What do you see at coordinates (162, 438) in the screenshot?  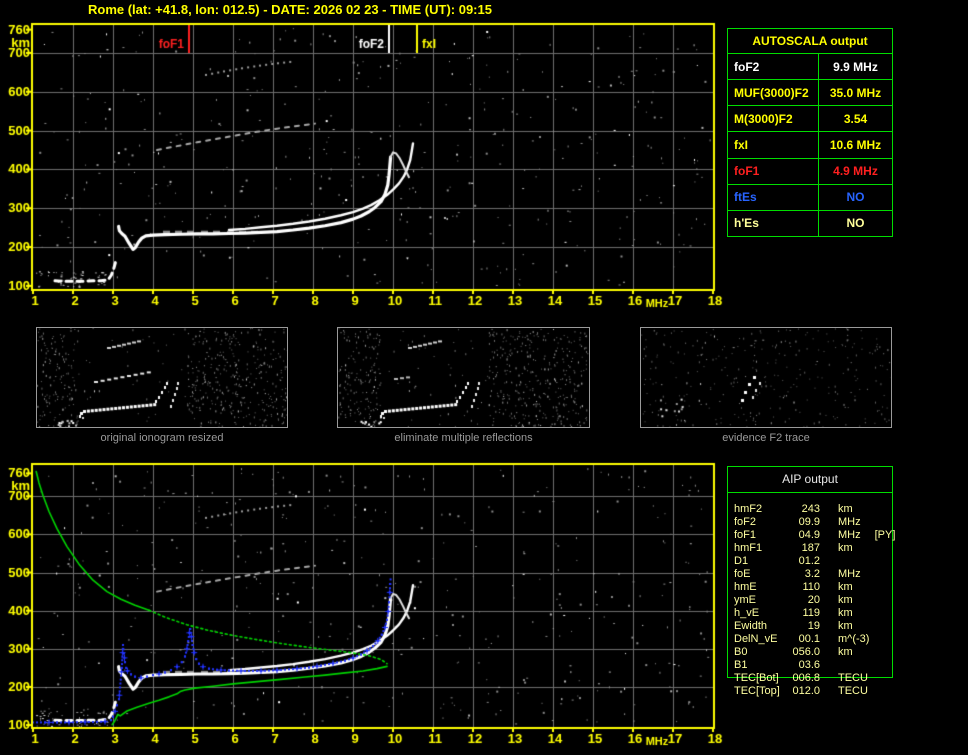 I see `thumbnail-caption-original: original ionogram resized` at bounding box center [162, 438].